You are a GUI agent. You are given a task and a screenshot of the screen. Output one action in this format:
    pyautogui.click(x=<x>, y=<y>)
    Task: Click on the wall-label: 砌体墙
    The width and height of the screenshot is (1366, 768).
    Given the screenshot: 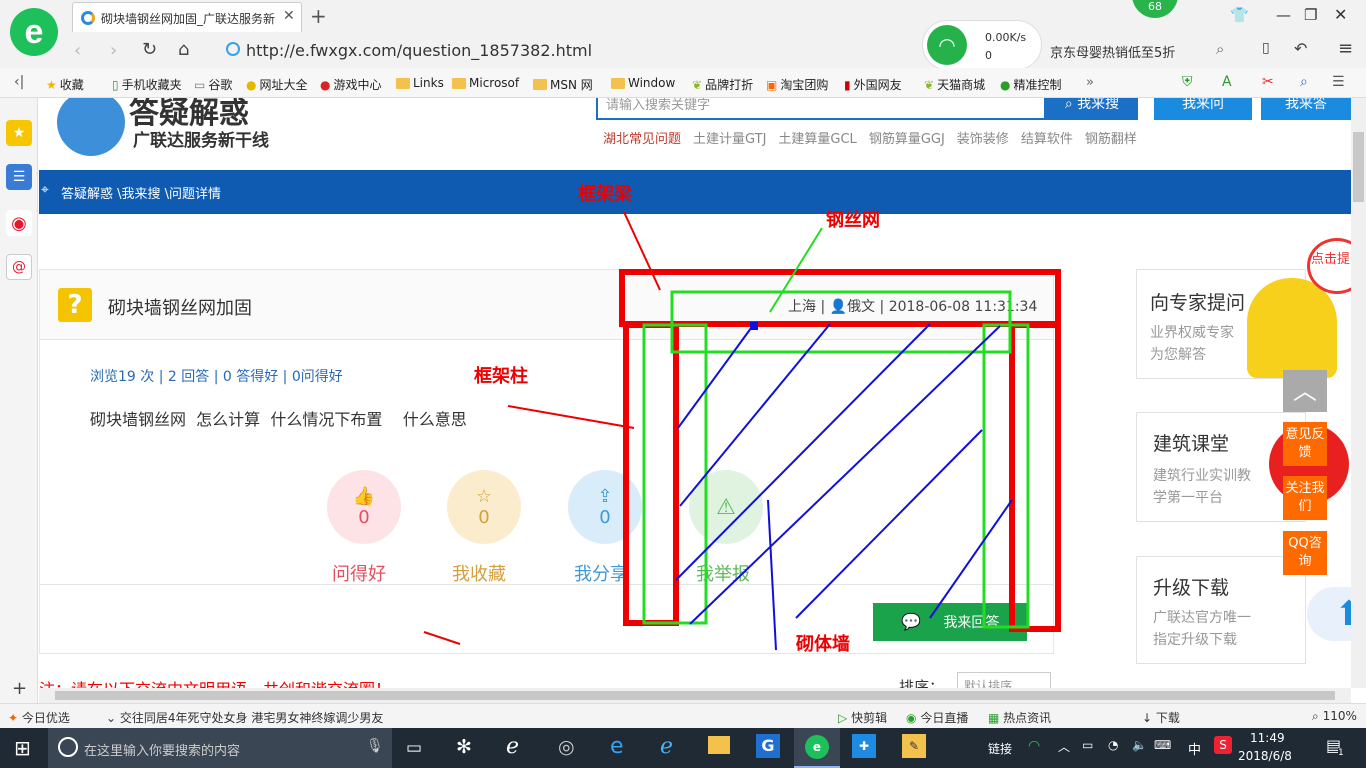 What is the action you would take?
    pyautogui.click(x=823, y=644)
    